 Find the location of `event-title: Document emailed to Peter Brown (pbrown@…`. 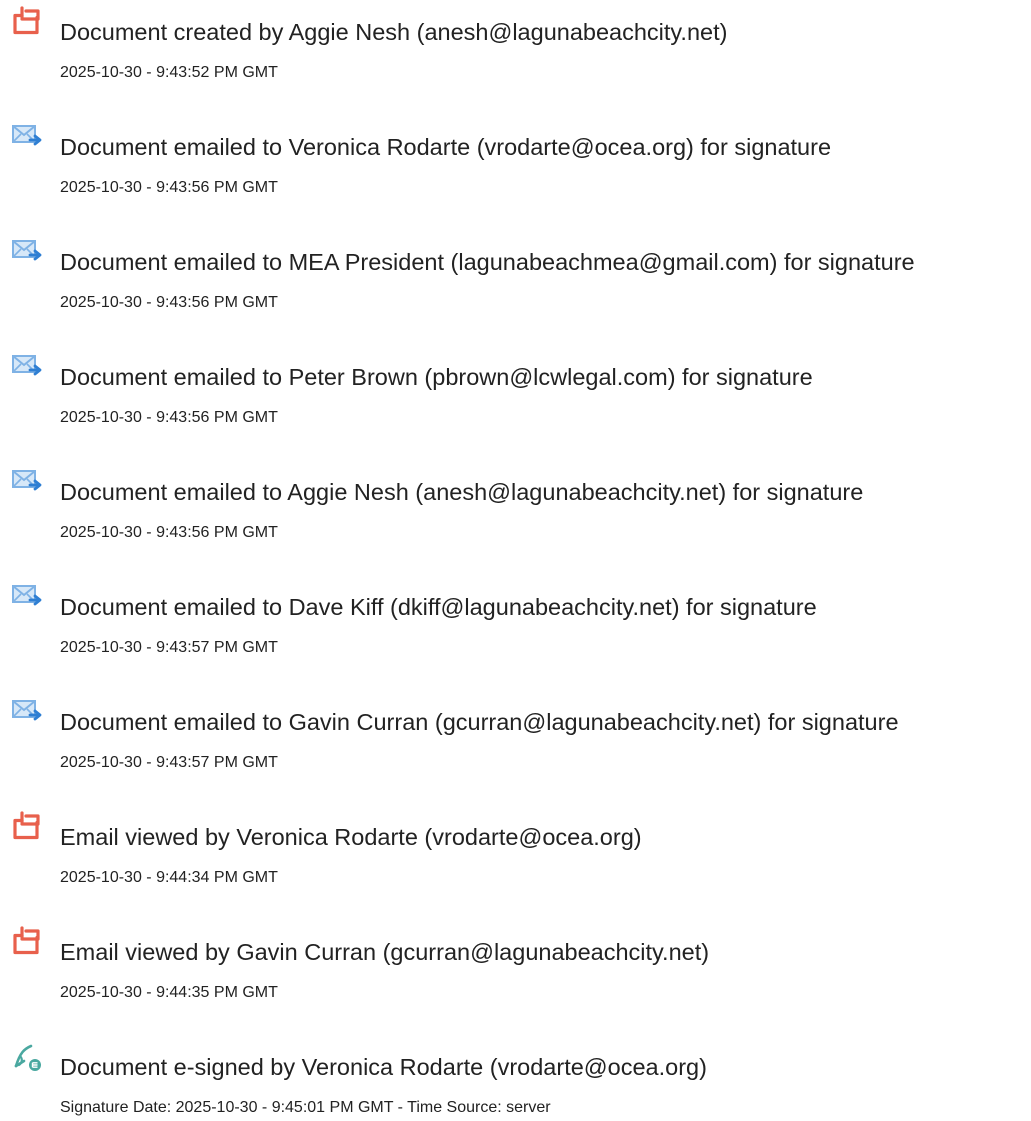

event-title: Document emailed to Peter Brown (pbrown@… is located at coordinates (436, 377).